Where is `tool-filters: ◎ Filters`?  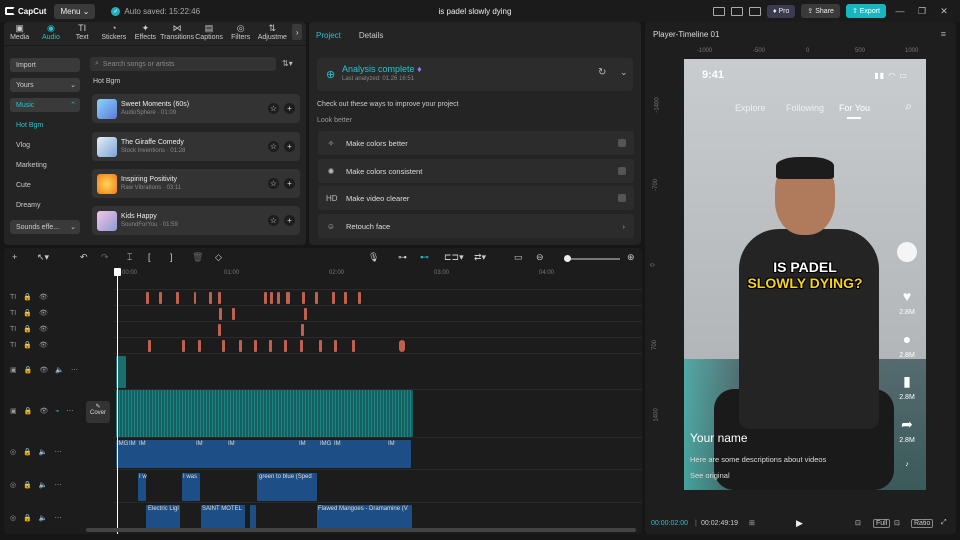
tool-filters: ◎ Filters is located at coordinates (240, 33).